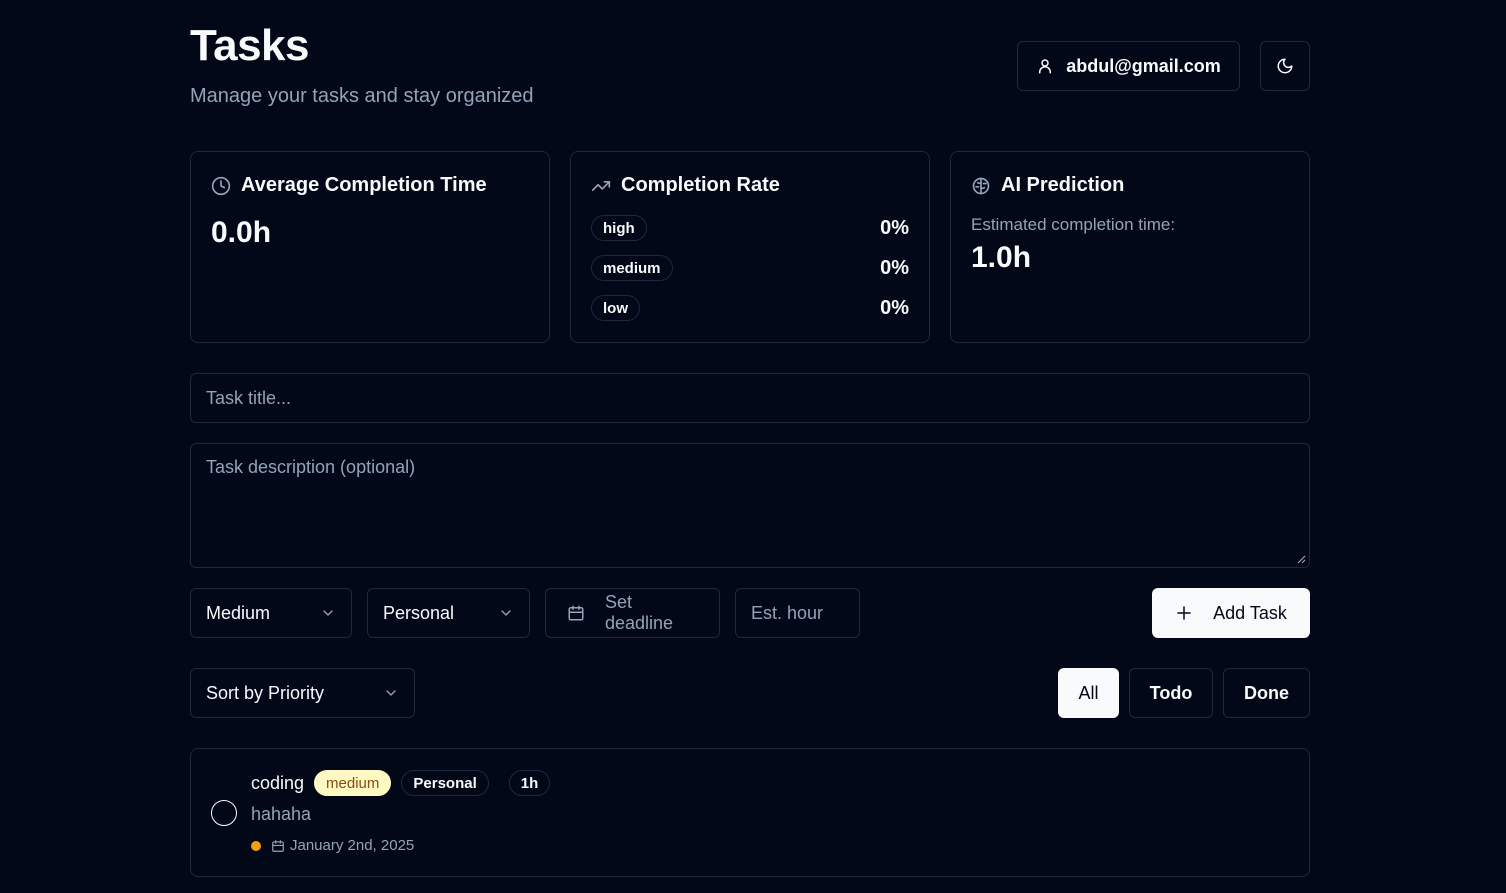 This screenshot has height=893, width=1506. Describe the element at coordinates (1001, 257) in the screenshot. I see `ai-prediction-value: 1.0h` at that location.